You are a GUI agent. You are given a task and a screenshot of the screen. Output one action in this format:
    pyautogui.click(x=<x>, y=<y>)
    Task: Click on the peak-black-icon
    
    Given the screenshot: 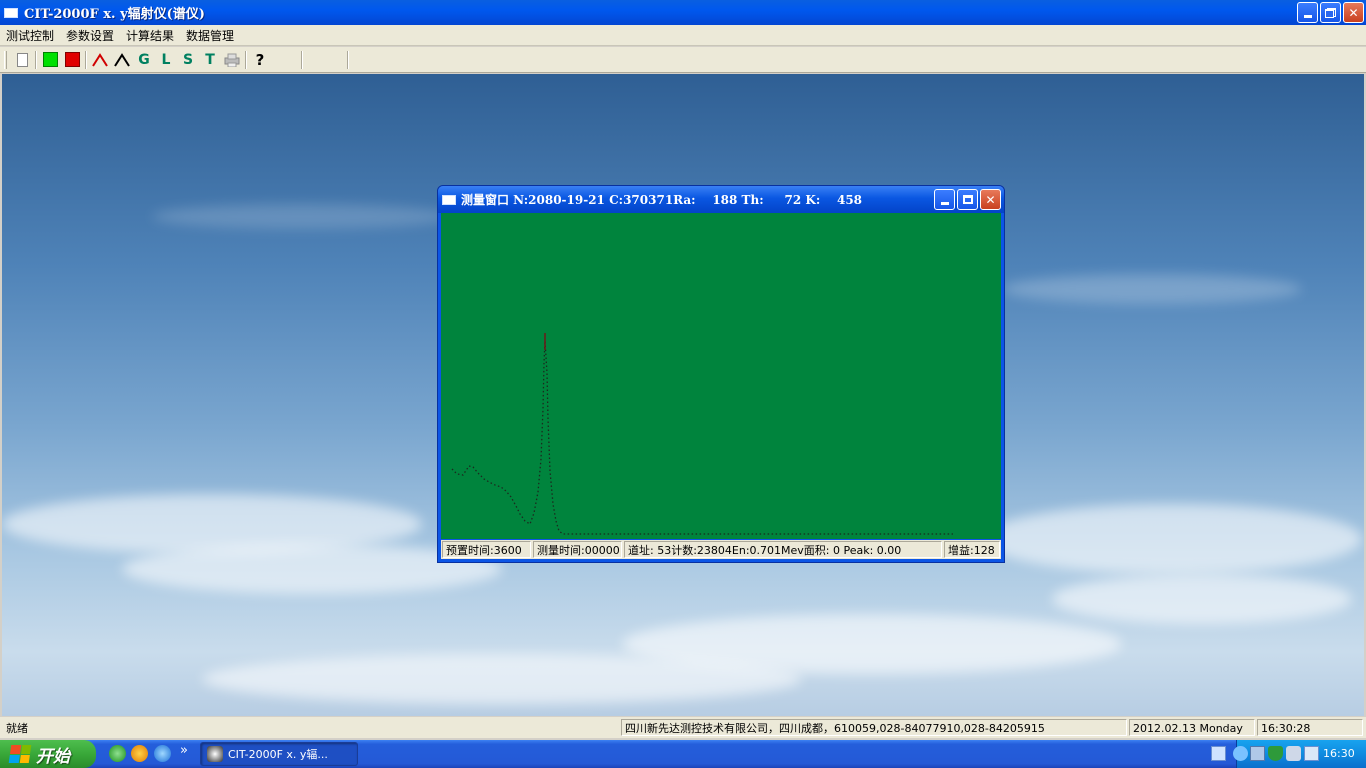 What is the action you would take?
    pyautogui.click(x=122, y=59)
    